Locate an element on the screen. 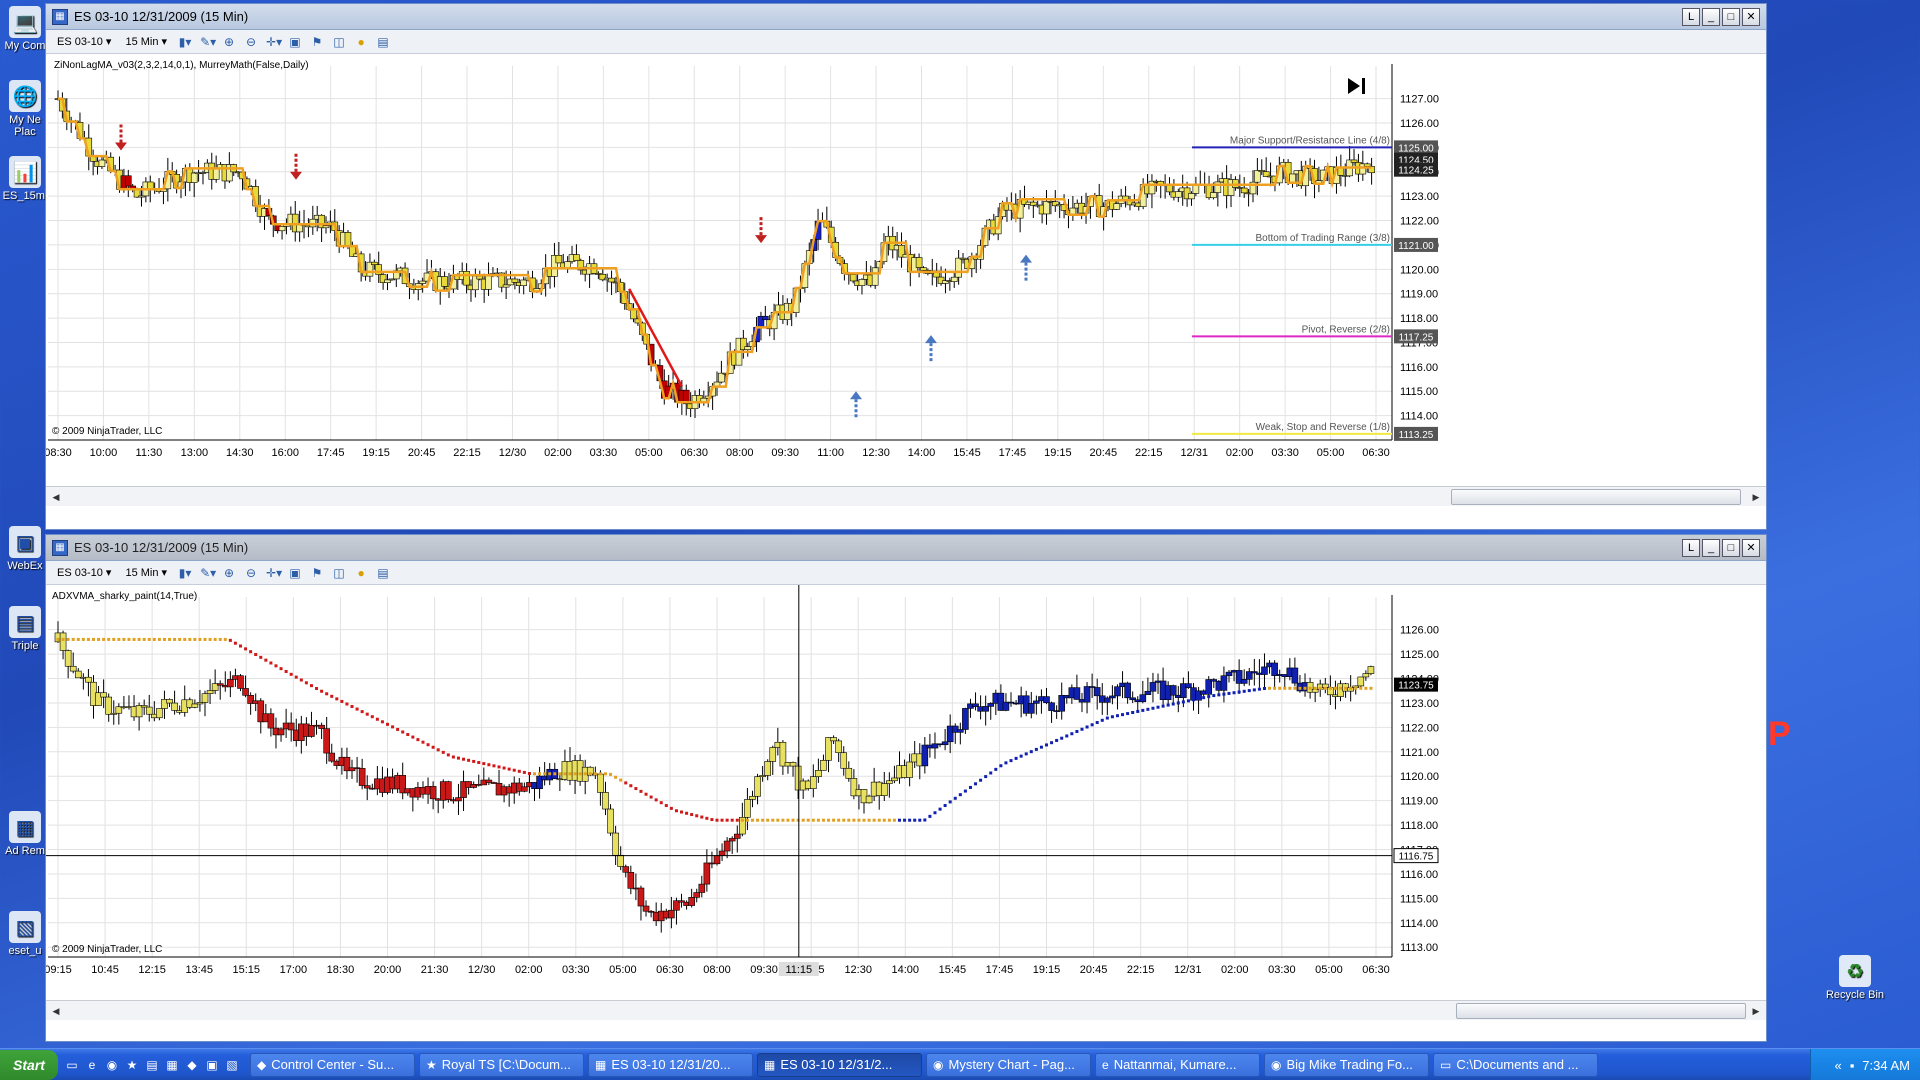 The height and width of the screenshot is (1080, 1920). desktop-shortcut: 🌐 My Ne Plac is located at coordinates (25, 109).